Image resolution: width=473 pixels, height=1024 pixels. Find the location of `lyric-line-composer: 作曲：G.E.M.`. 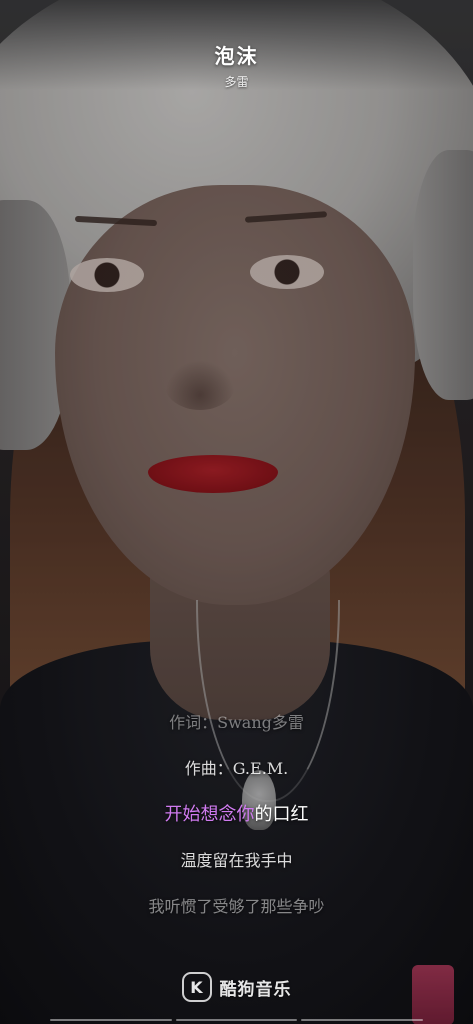

lyric-line-composer: 作曲：G.E.M. is located at coordinates (236, 768).